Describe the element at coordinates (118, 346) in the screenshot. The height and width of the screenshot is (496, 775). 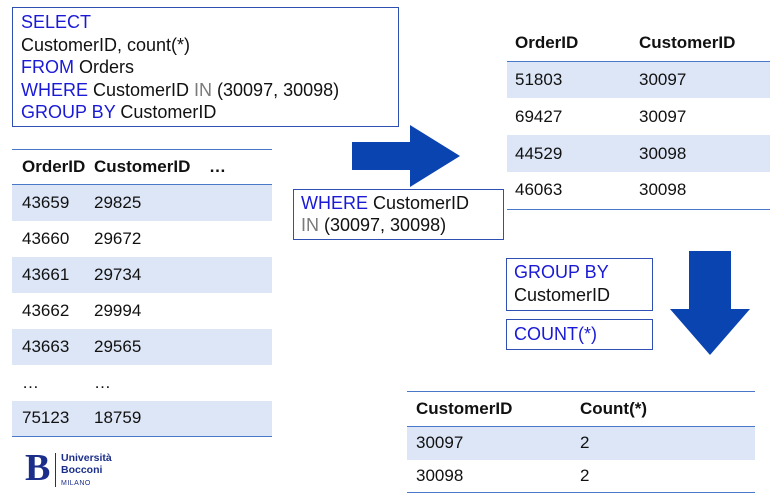
I see `orders-cell: 29565` at that location.